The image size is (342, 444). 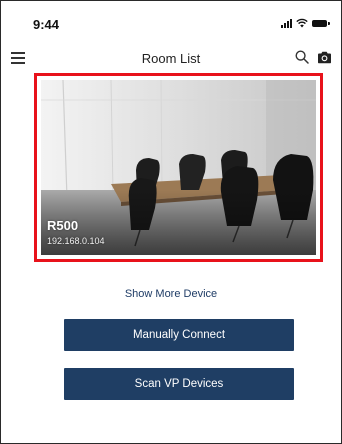 What do you see at coordinates (76, 241) in the screenshot?
I see `device-ip-address: 192.168.0.104` at bounding box center [76, 241].